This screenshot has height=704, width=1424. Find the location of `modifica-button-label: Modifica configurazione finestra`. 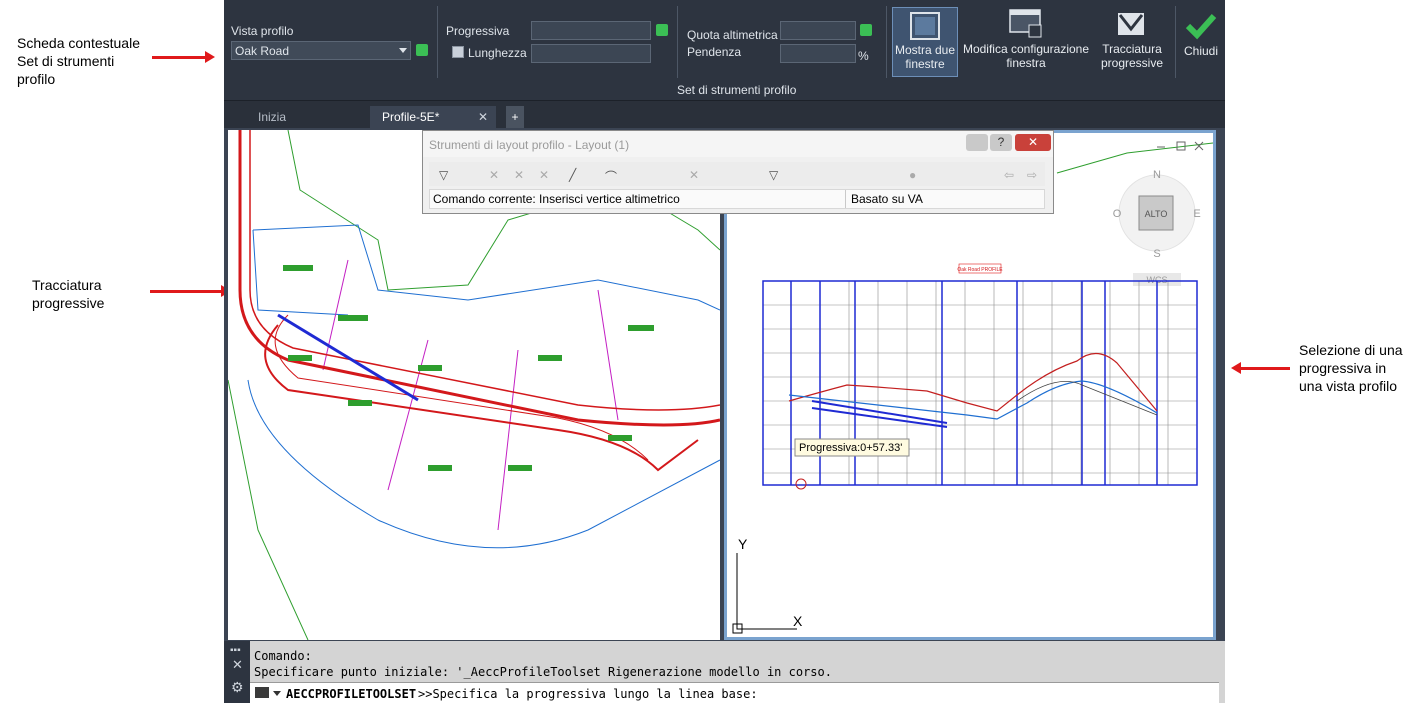

modifica-button-label: Modifica configurazione finestra is located at coordinates (1026, 56).